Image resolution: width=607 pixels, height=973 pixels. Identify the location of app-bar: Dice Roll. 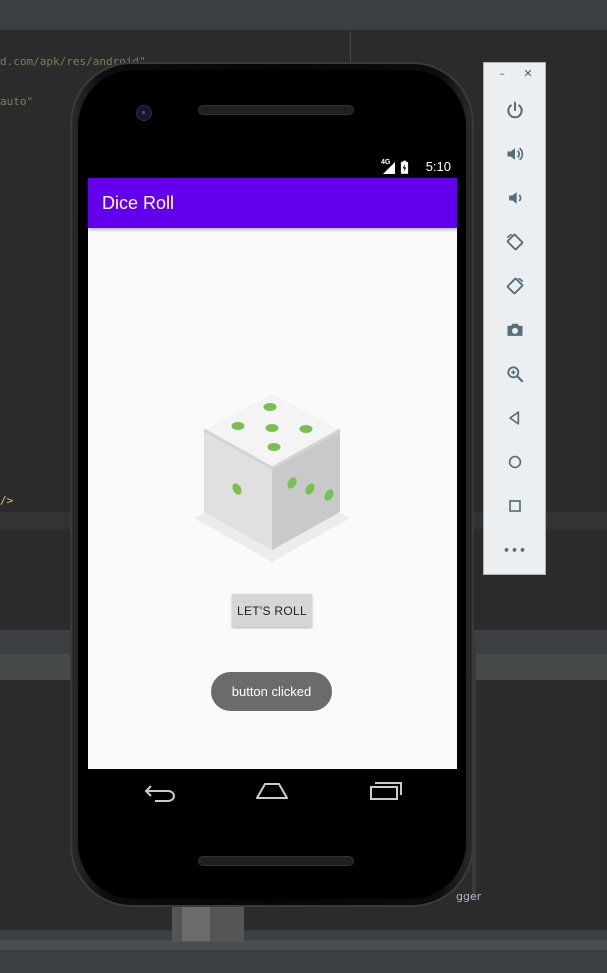
(272, 203).